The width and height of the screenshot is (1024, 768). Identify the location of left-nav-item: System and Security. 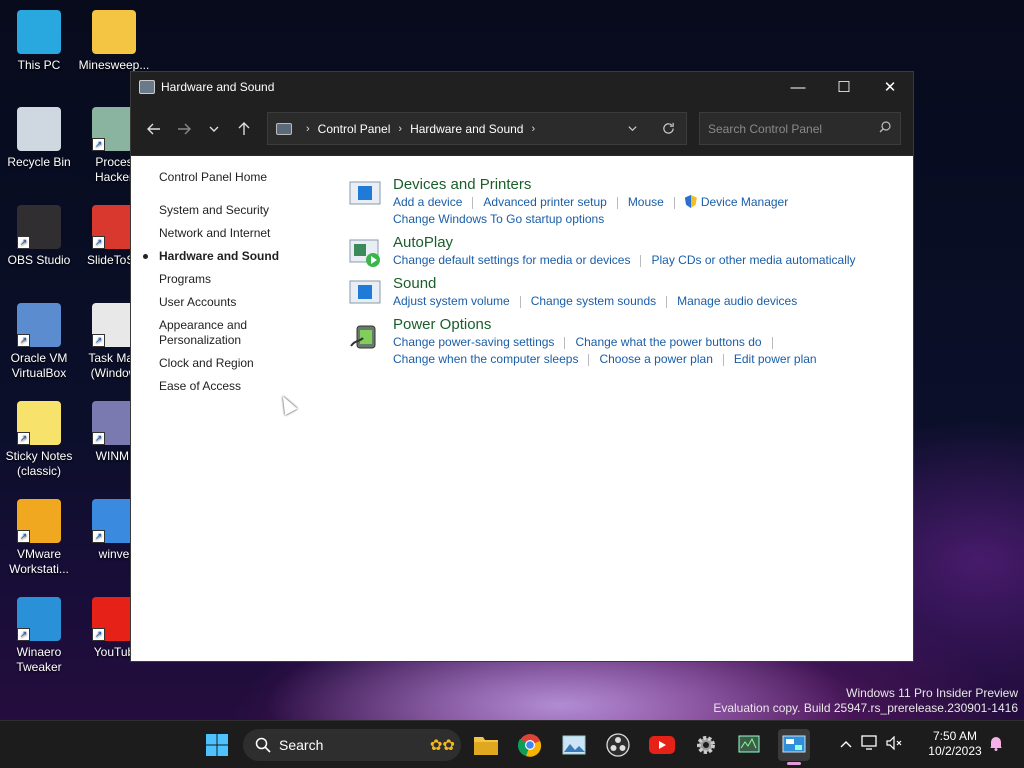
(244, 210).